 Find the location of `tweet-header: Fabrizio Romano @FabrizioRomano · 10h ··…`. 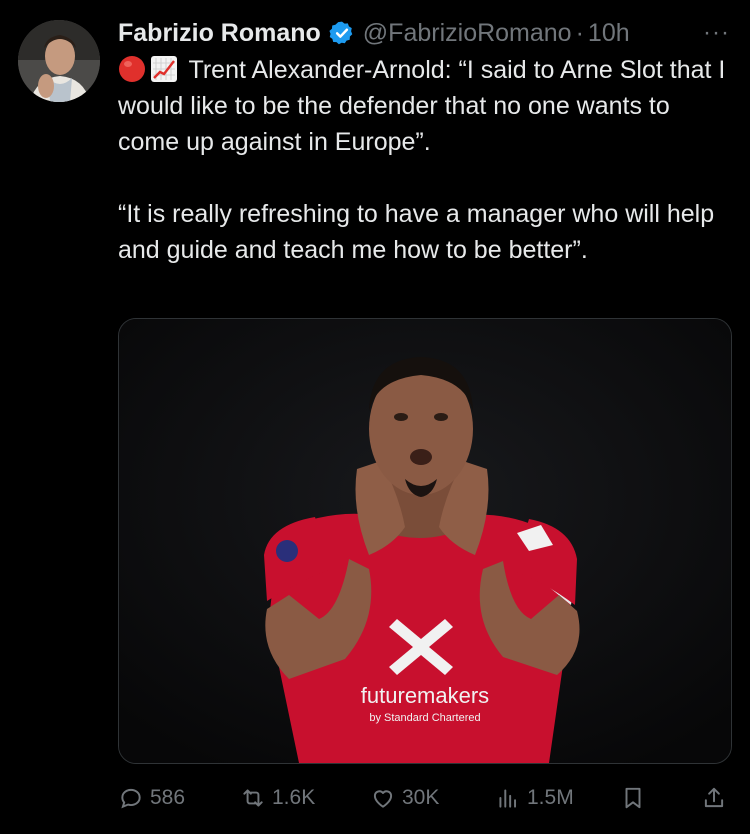

tweet-header: Fabrizio Romano @FabrizioRomano · 10h ··… is located at coordinates (424, 33).